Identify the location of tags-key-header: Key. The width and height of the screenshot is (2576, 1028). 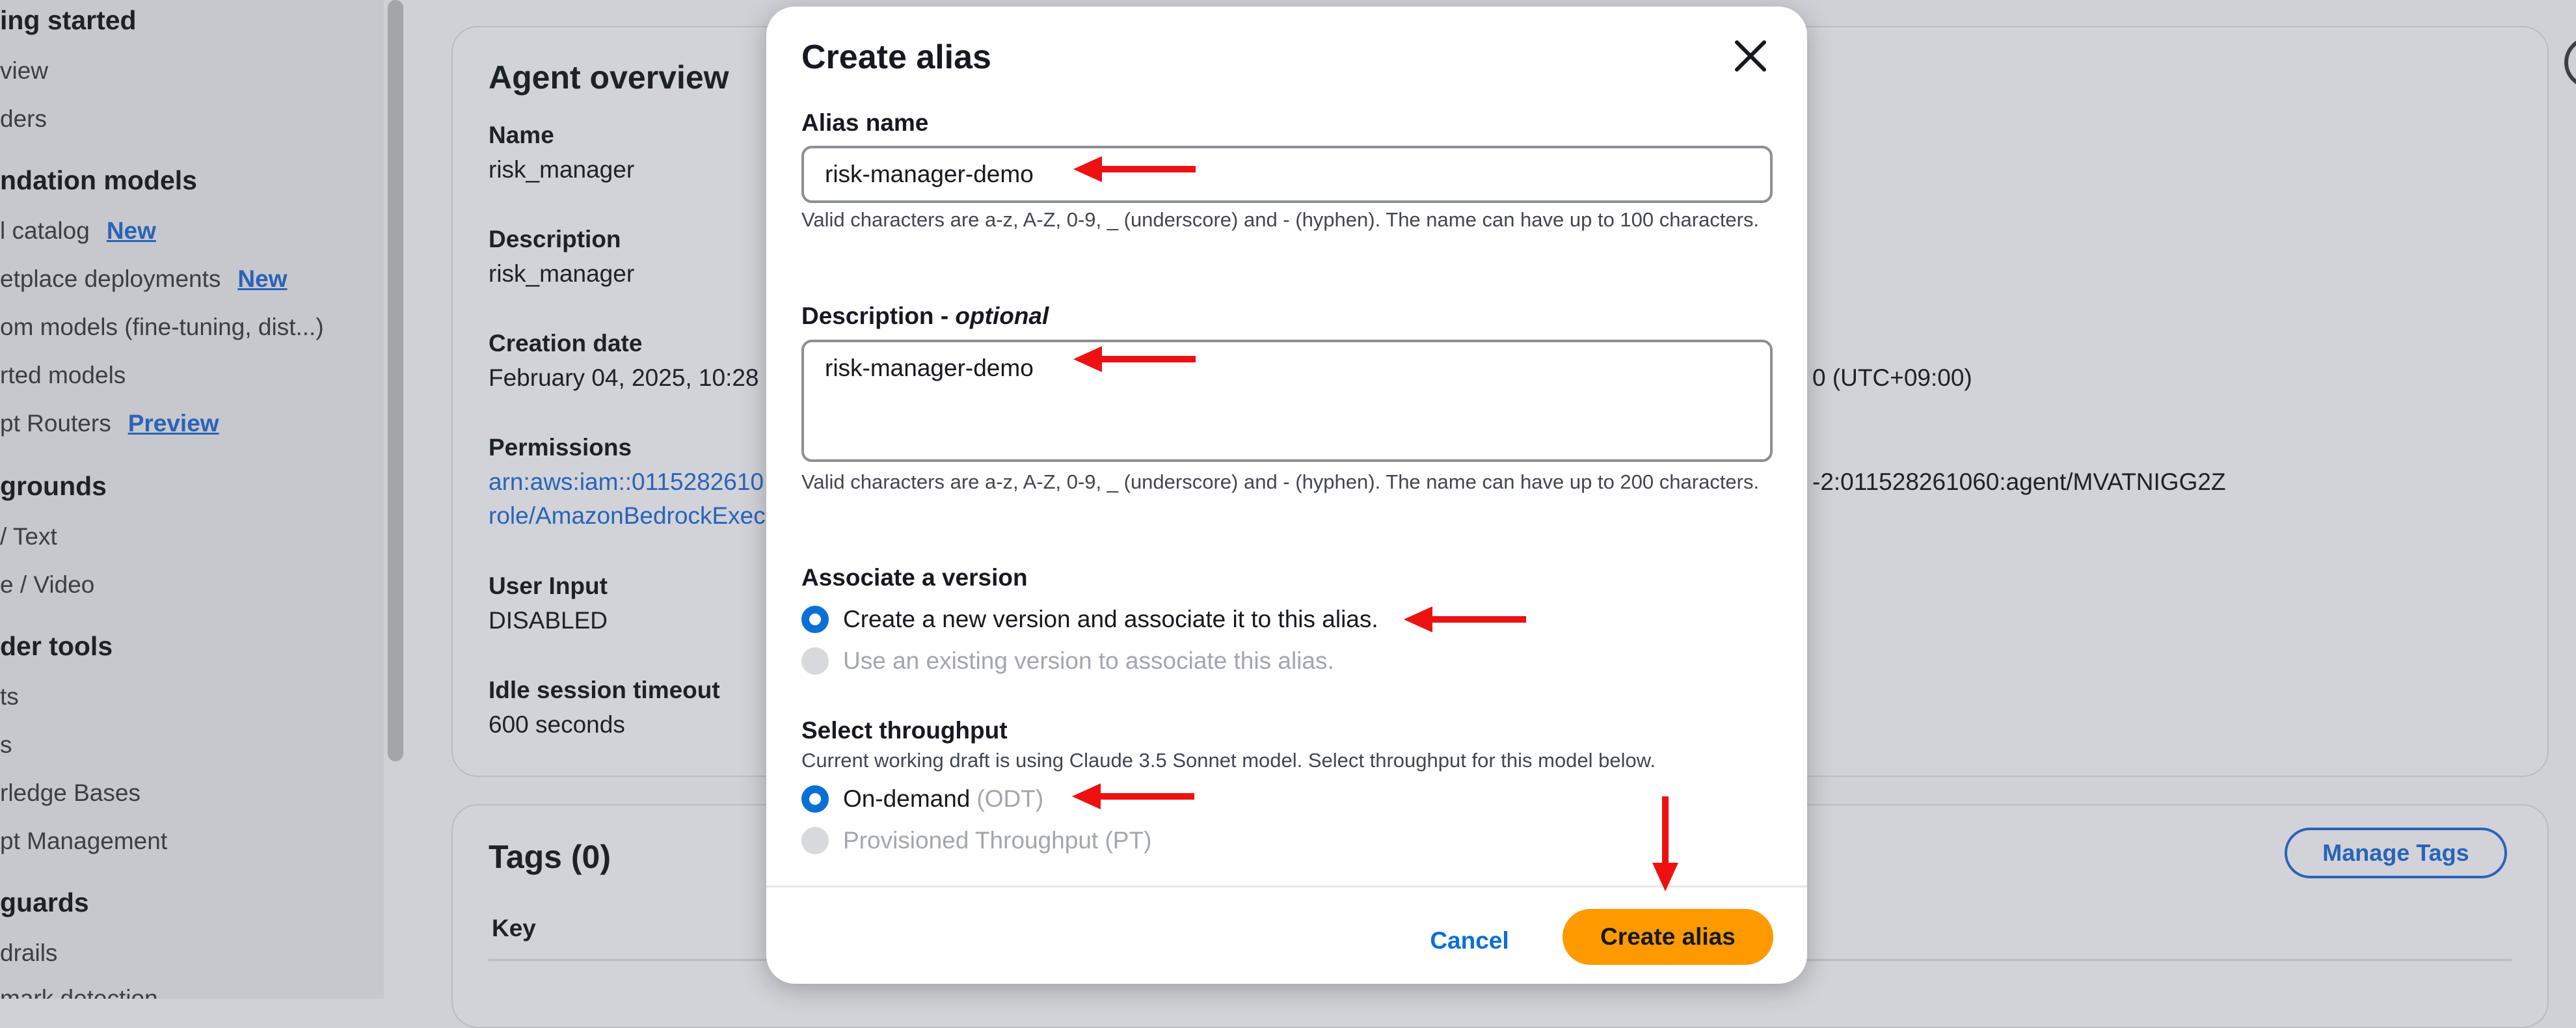
(514, 928).